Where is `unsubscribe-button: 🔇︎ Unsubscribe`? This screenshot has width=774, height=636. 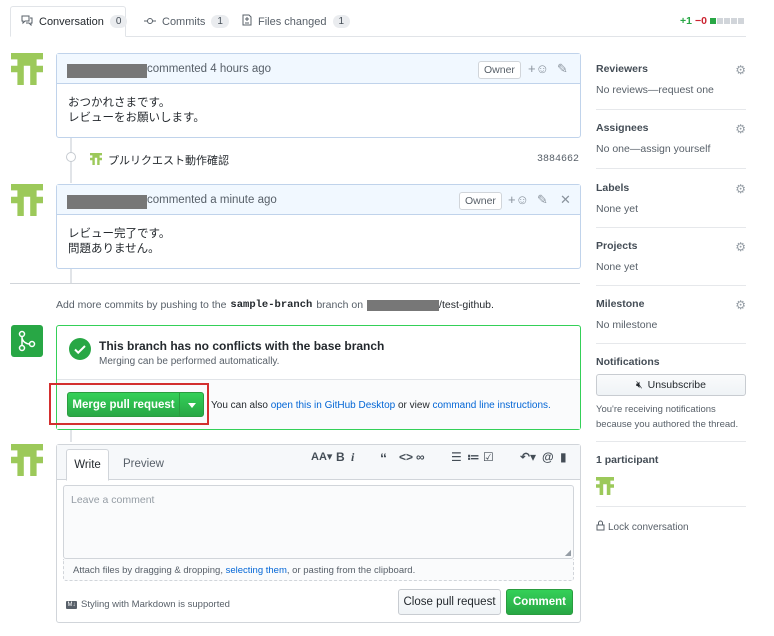 unsubscribe-button: 🔇︎ Unsubscribe is located at coordinates (671, 385).